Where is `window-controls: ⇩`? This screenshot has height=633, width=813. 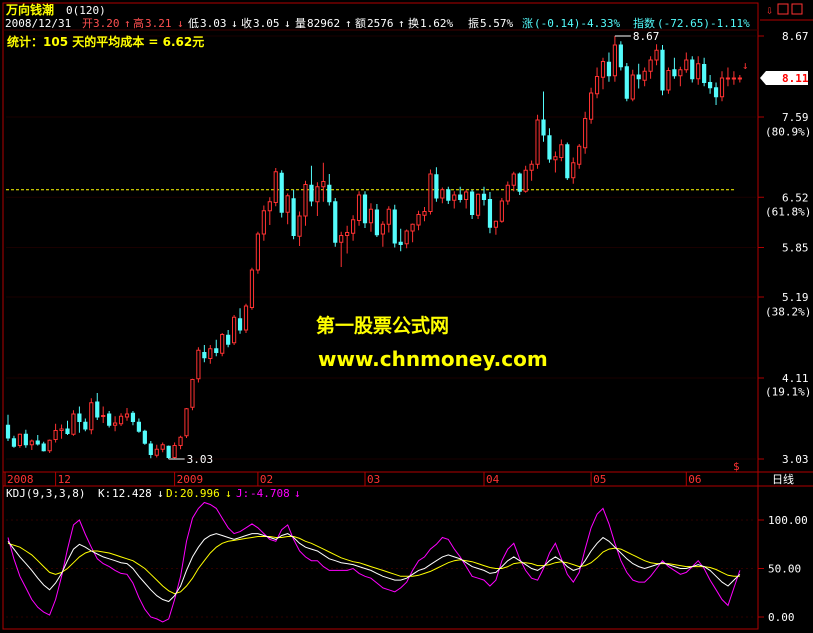 window-controls: ⇩ is located at coordinates (786, 12).